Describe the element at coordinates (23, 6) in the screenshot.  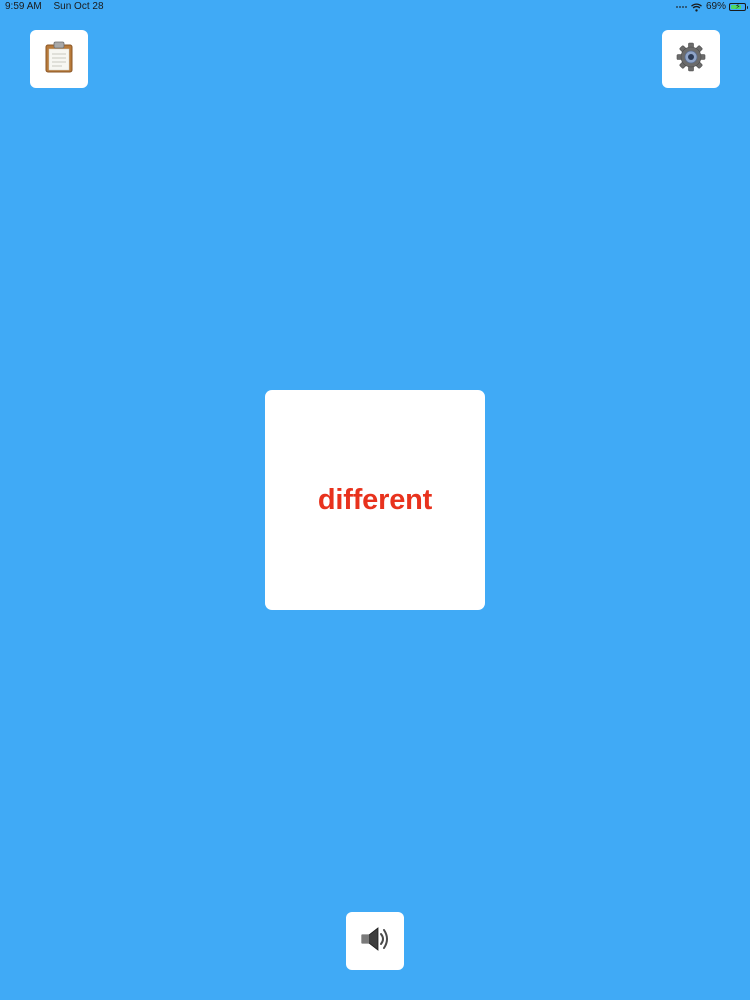
I see `status-time: 9:59 AM` at that location.